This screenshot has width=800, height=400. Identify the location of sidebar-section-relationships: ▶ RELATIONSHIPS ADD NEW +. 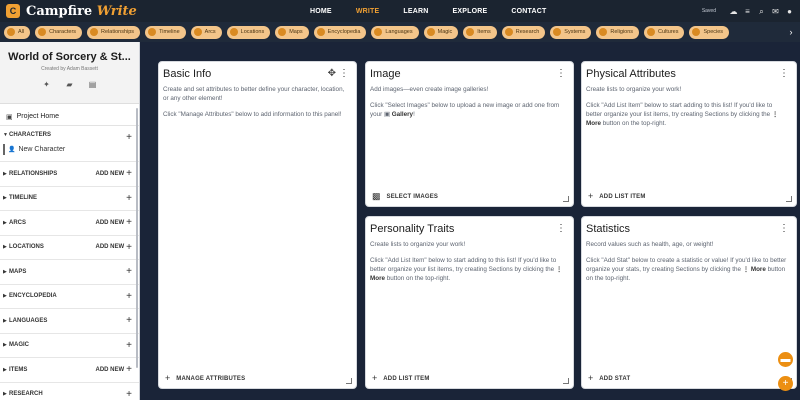
(69, 174).